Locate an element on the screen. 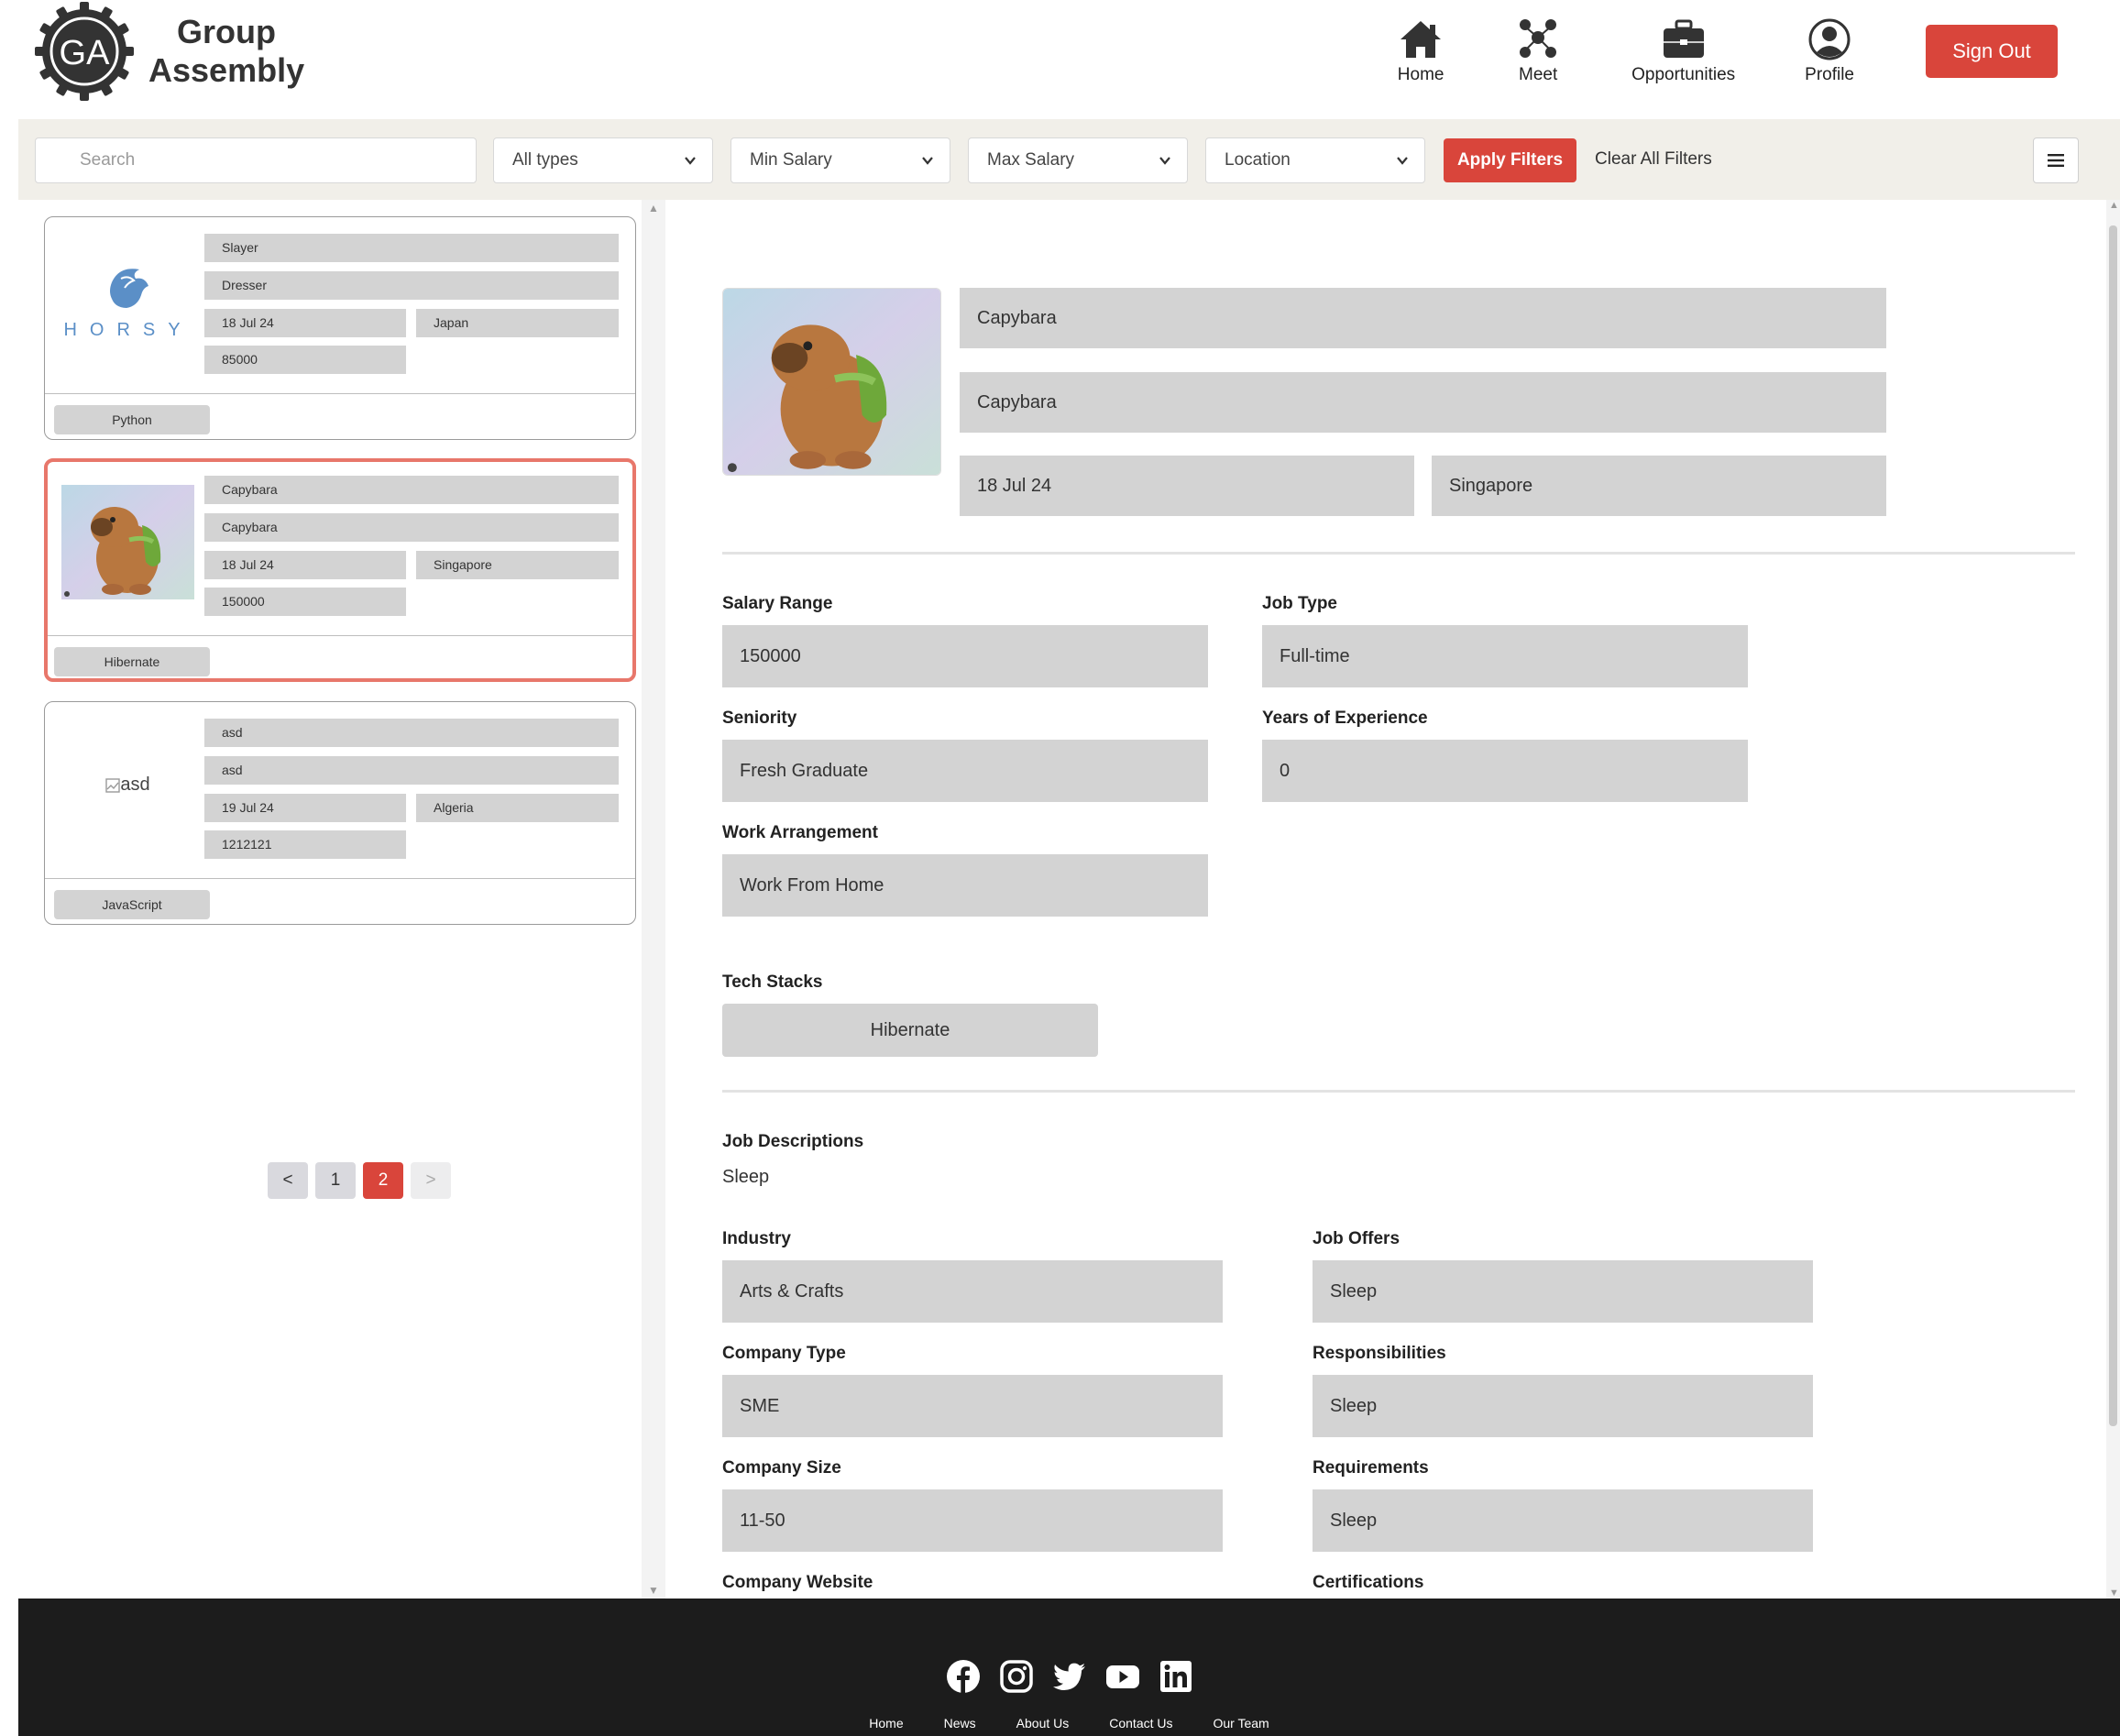 This screenshot has height=1736, width=2120. company-size-label: Company Size is located at coordinates (781, 1468).